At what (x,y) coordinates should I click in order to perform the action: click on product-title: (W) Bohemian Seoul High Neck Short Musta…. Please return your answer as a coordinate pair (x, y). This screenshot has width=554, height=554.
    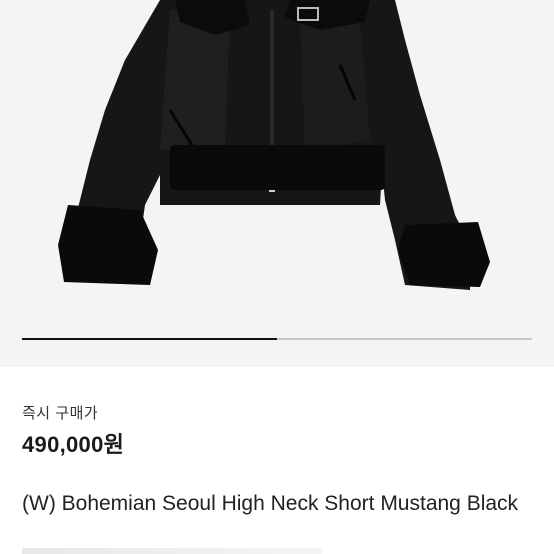
    Looking at the image, I should click on (270, 503).